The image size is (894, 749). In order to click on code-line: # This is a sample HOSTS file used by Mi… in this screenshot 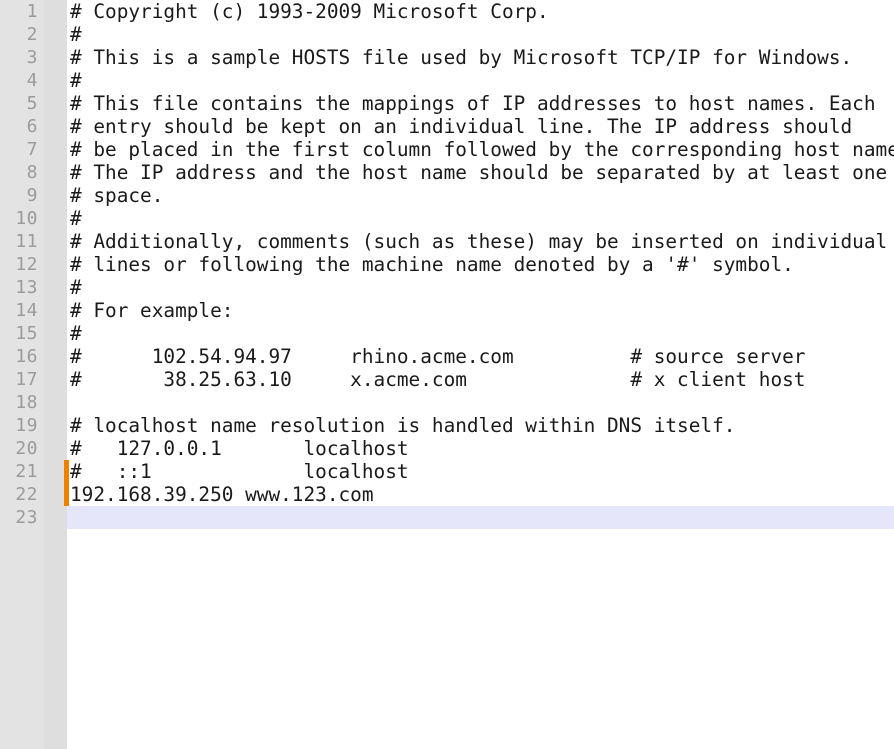, I will do `click(480, 57)`.